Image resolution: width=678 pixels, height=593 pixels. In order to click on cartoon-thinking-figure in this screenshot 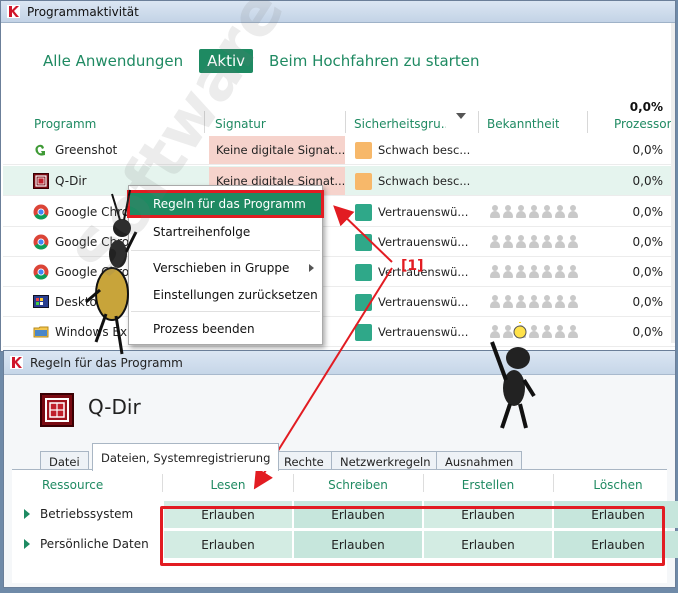, I will do `click(513, 375)`.